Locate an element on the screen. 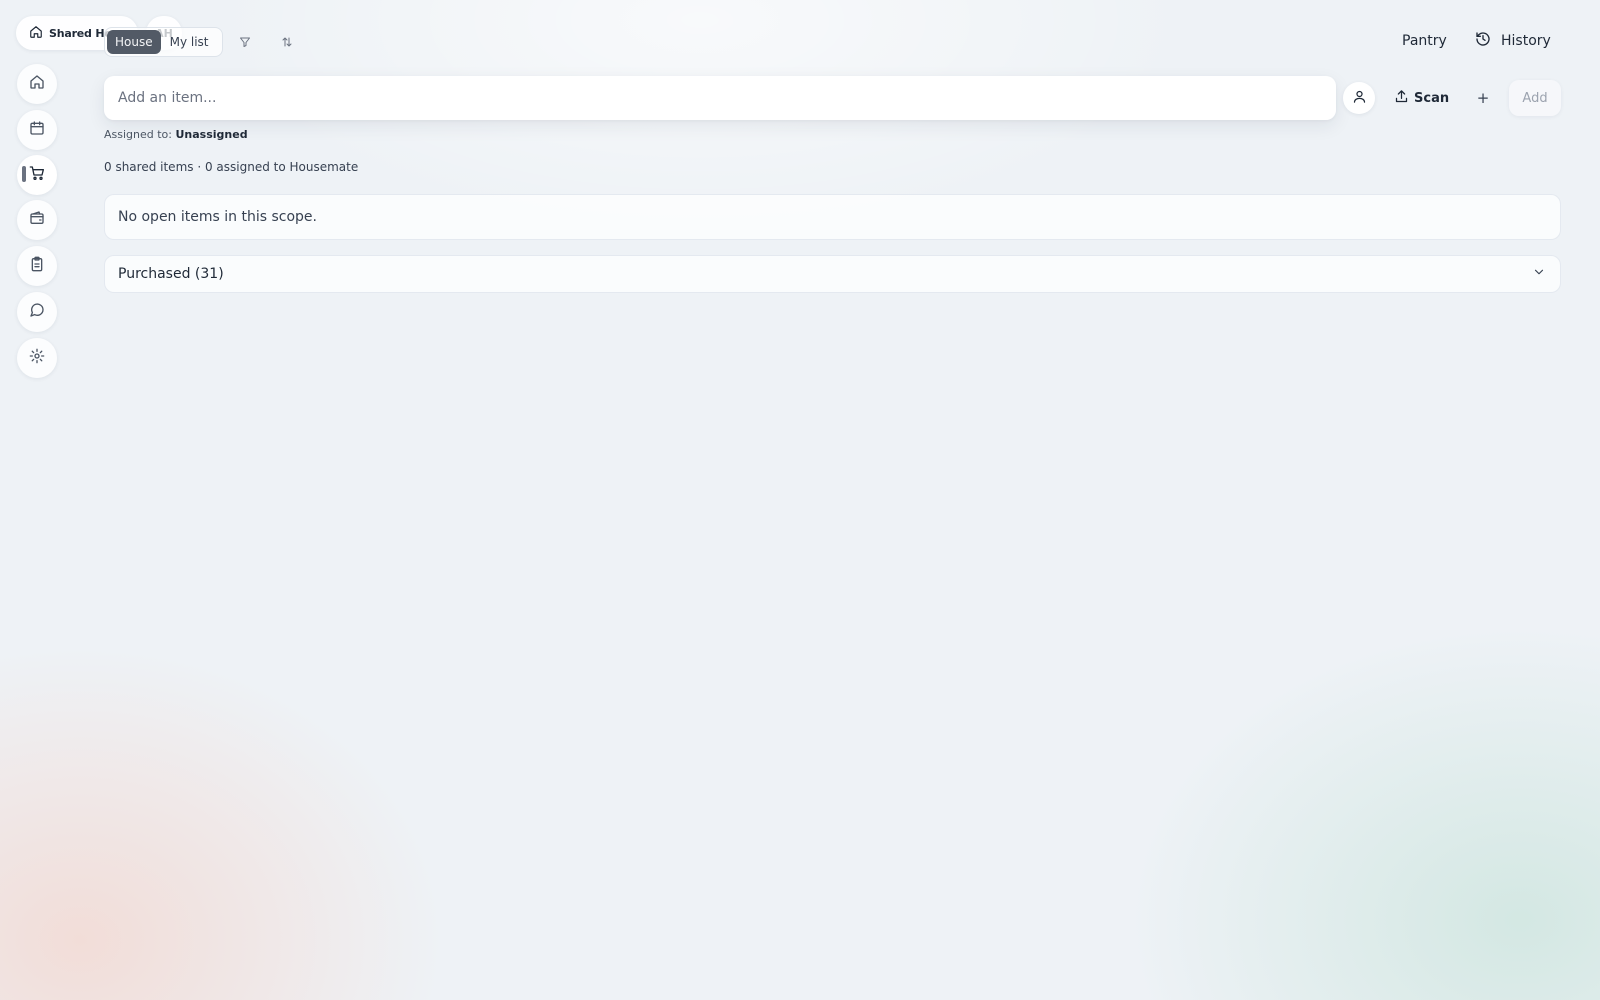  sidebar-item-calendar is located at coordinates (37, 130).